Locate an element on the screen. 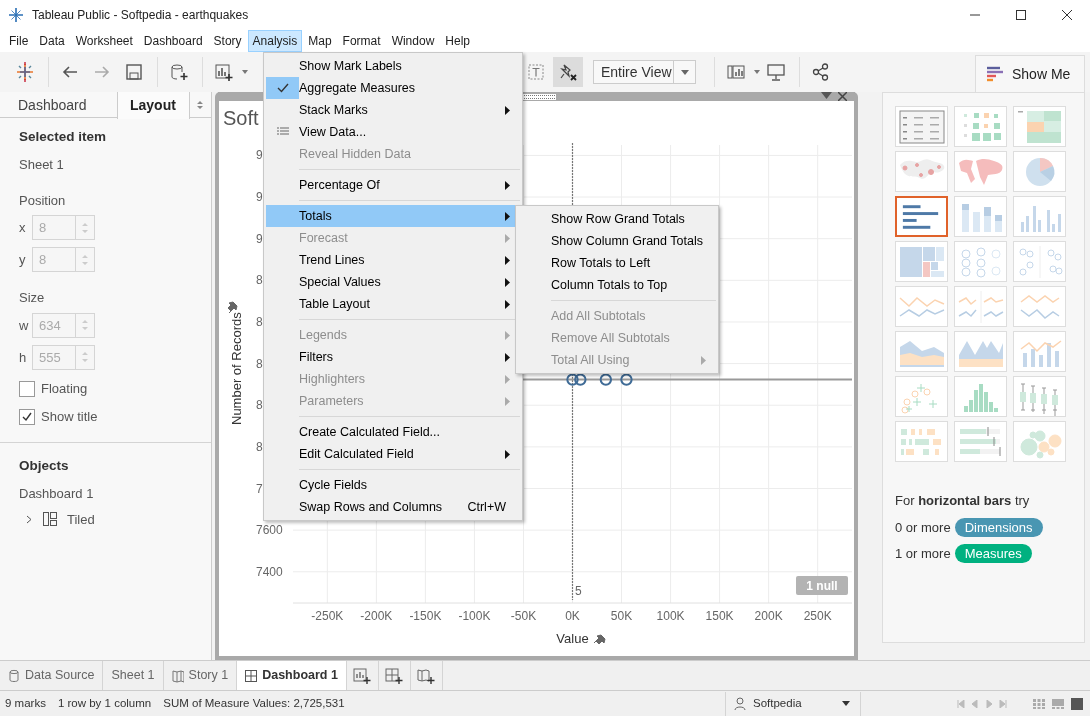 Image resolution: width=1090 pixels, height=716 pixels. menu-item: Percentage Of is located at coordinates (393, 185).